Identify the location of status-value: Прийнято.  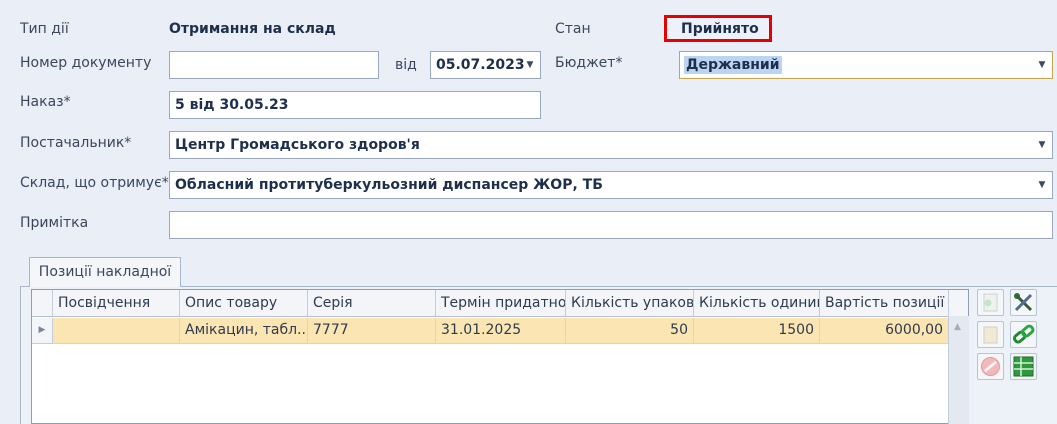
(720, 29).